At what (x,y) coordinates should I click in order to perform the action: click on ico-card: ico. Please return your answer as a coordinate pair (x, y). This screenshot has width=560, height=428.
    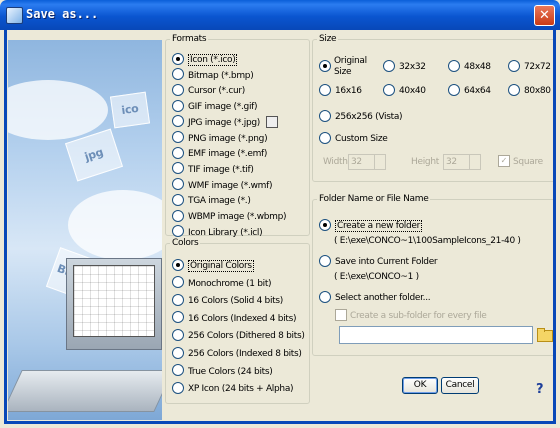
    Looking at the image, I should click on (130, 110).